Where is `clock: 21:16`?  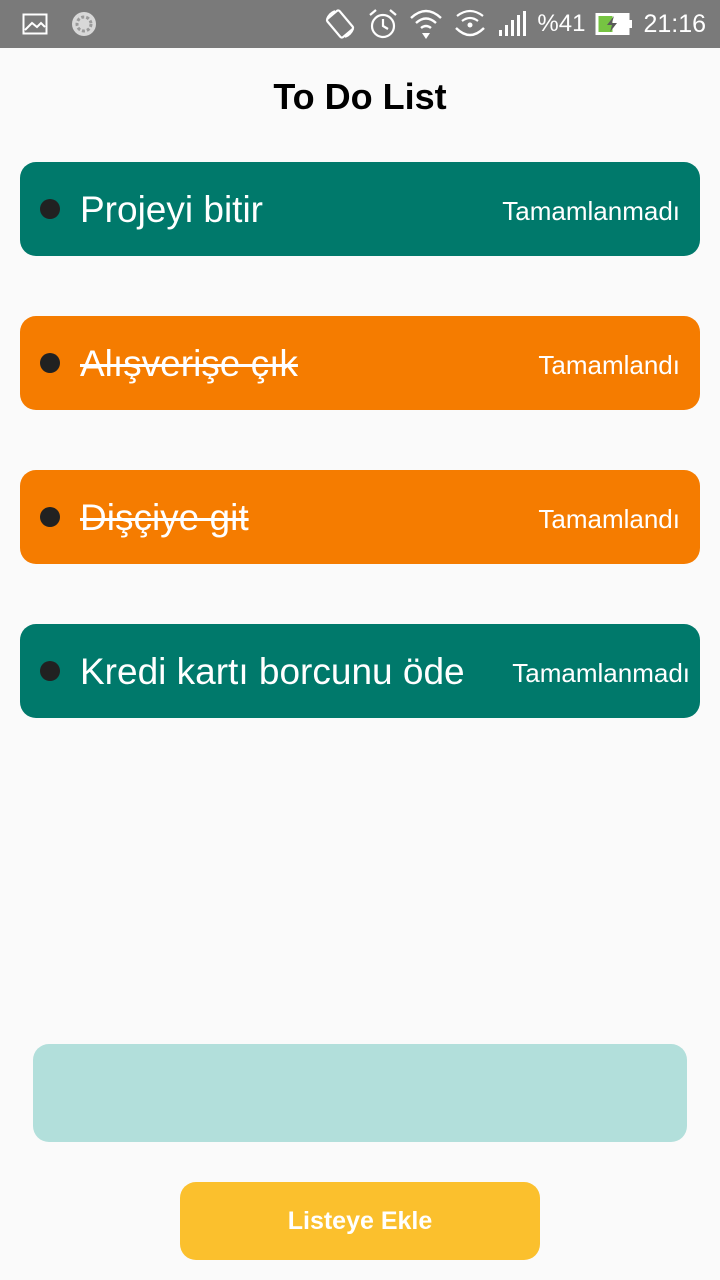
clock: 21:16 is located at coordinates (674, 23).